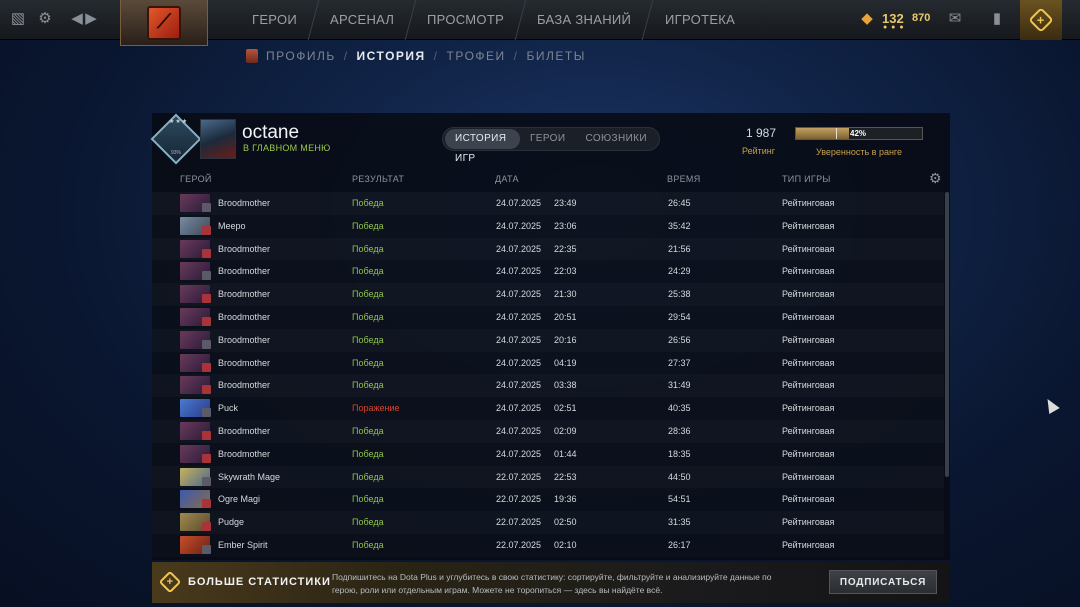 This screenshot has height=607, width=1080. What do you see at coordinates (947, 334) in the screenshot?
I see `scrollbar` at bounding box center [947, 334].